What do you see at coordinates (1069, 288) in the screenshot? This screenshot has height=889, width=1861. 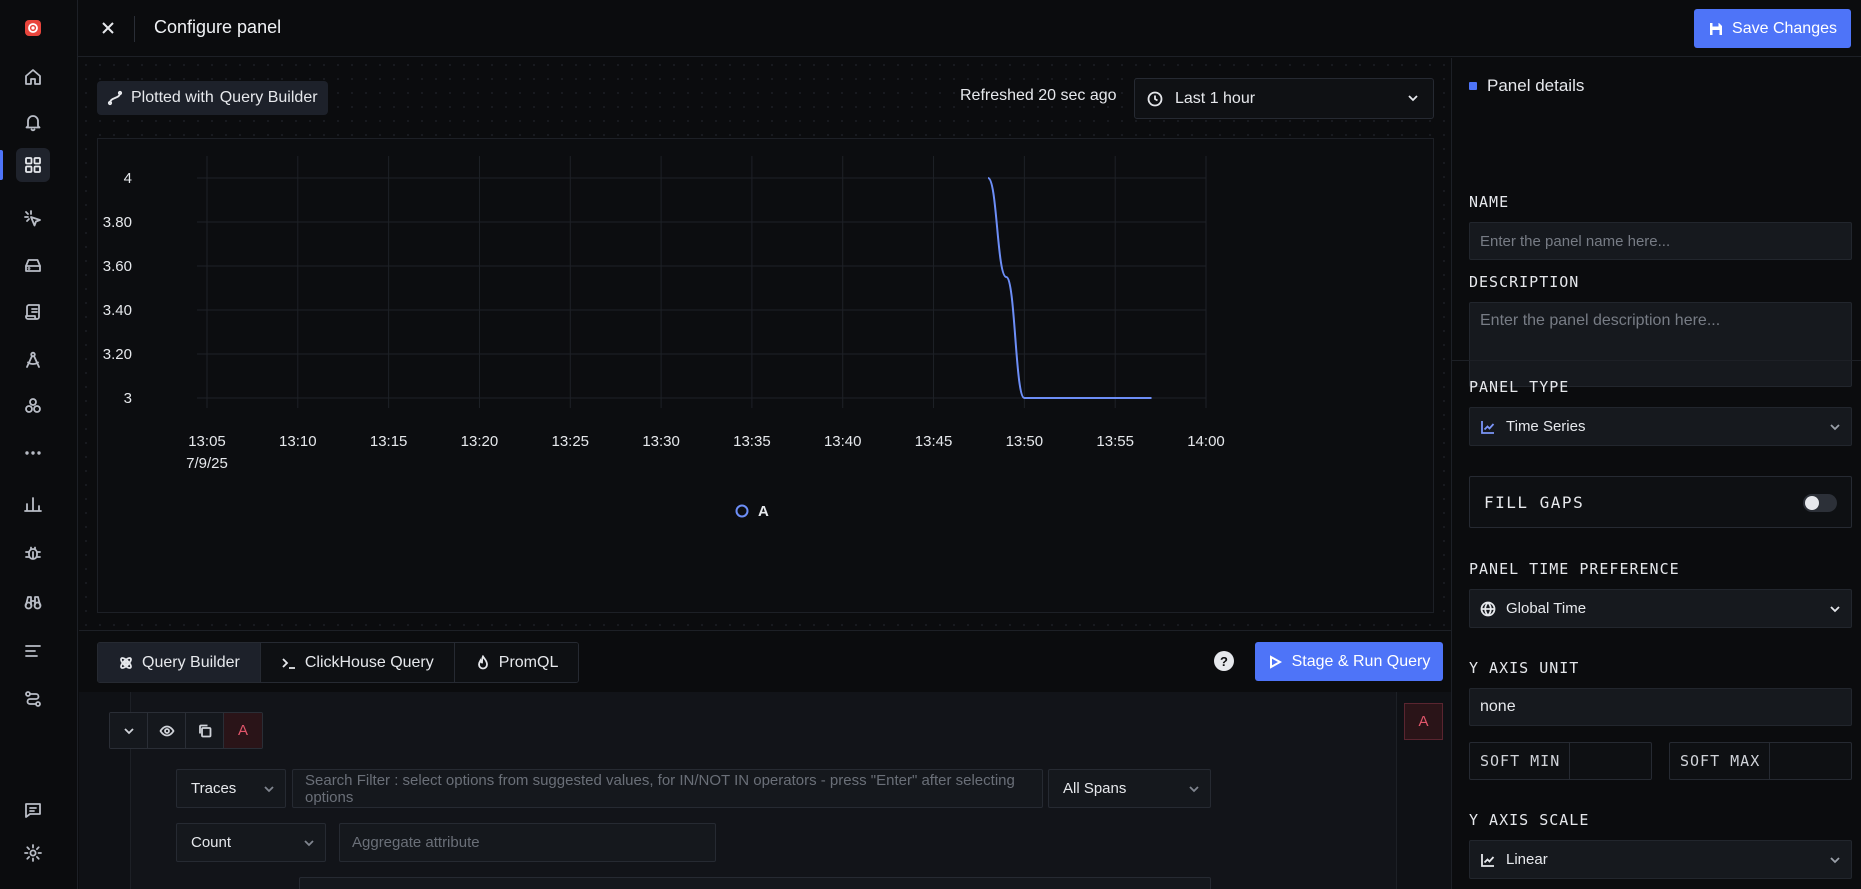 I see `series-line-A` at bounding box center [1069, 288].